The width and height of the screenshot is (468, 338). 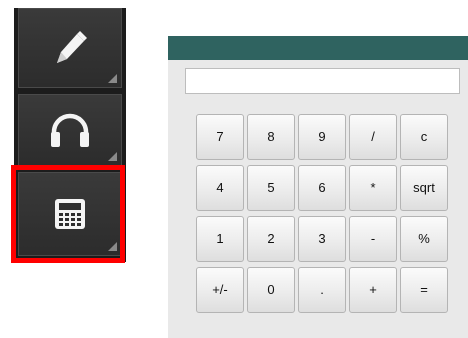 I want to click on key-clear: c, so click(x=424, y=137).